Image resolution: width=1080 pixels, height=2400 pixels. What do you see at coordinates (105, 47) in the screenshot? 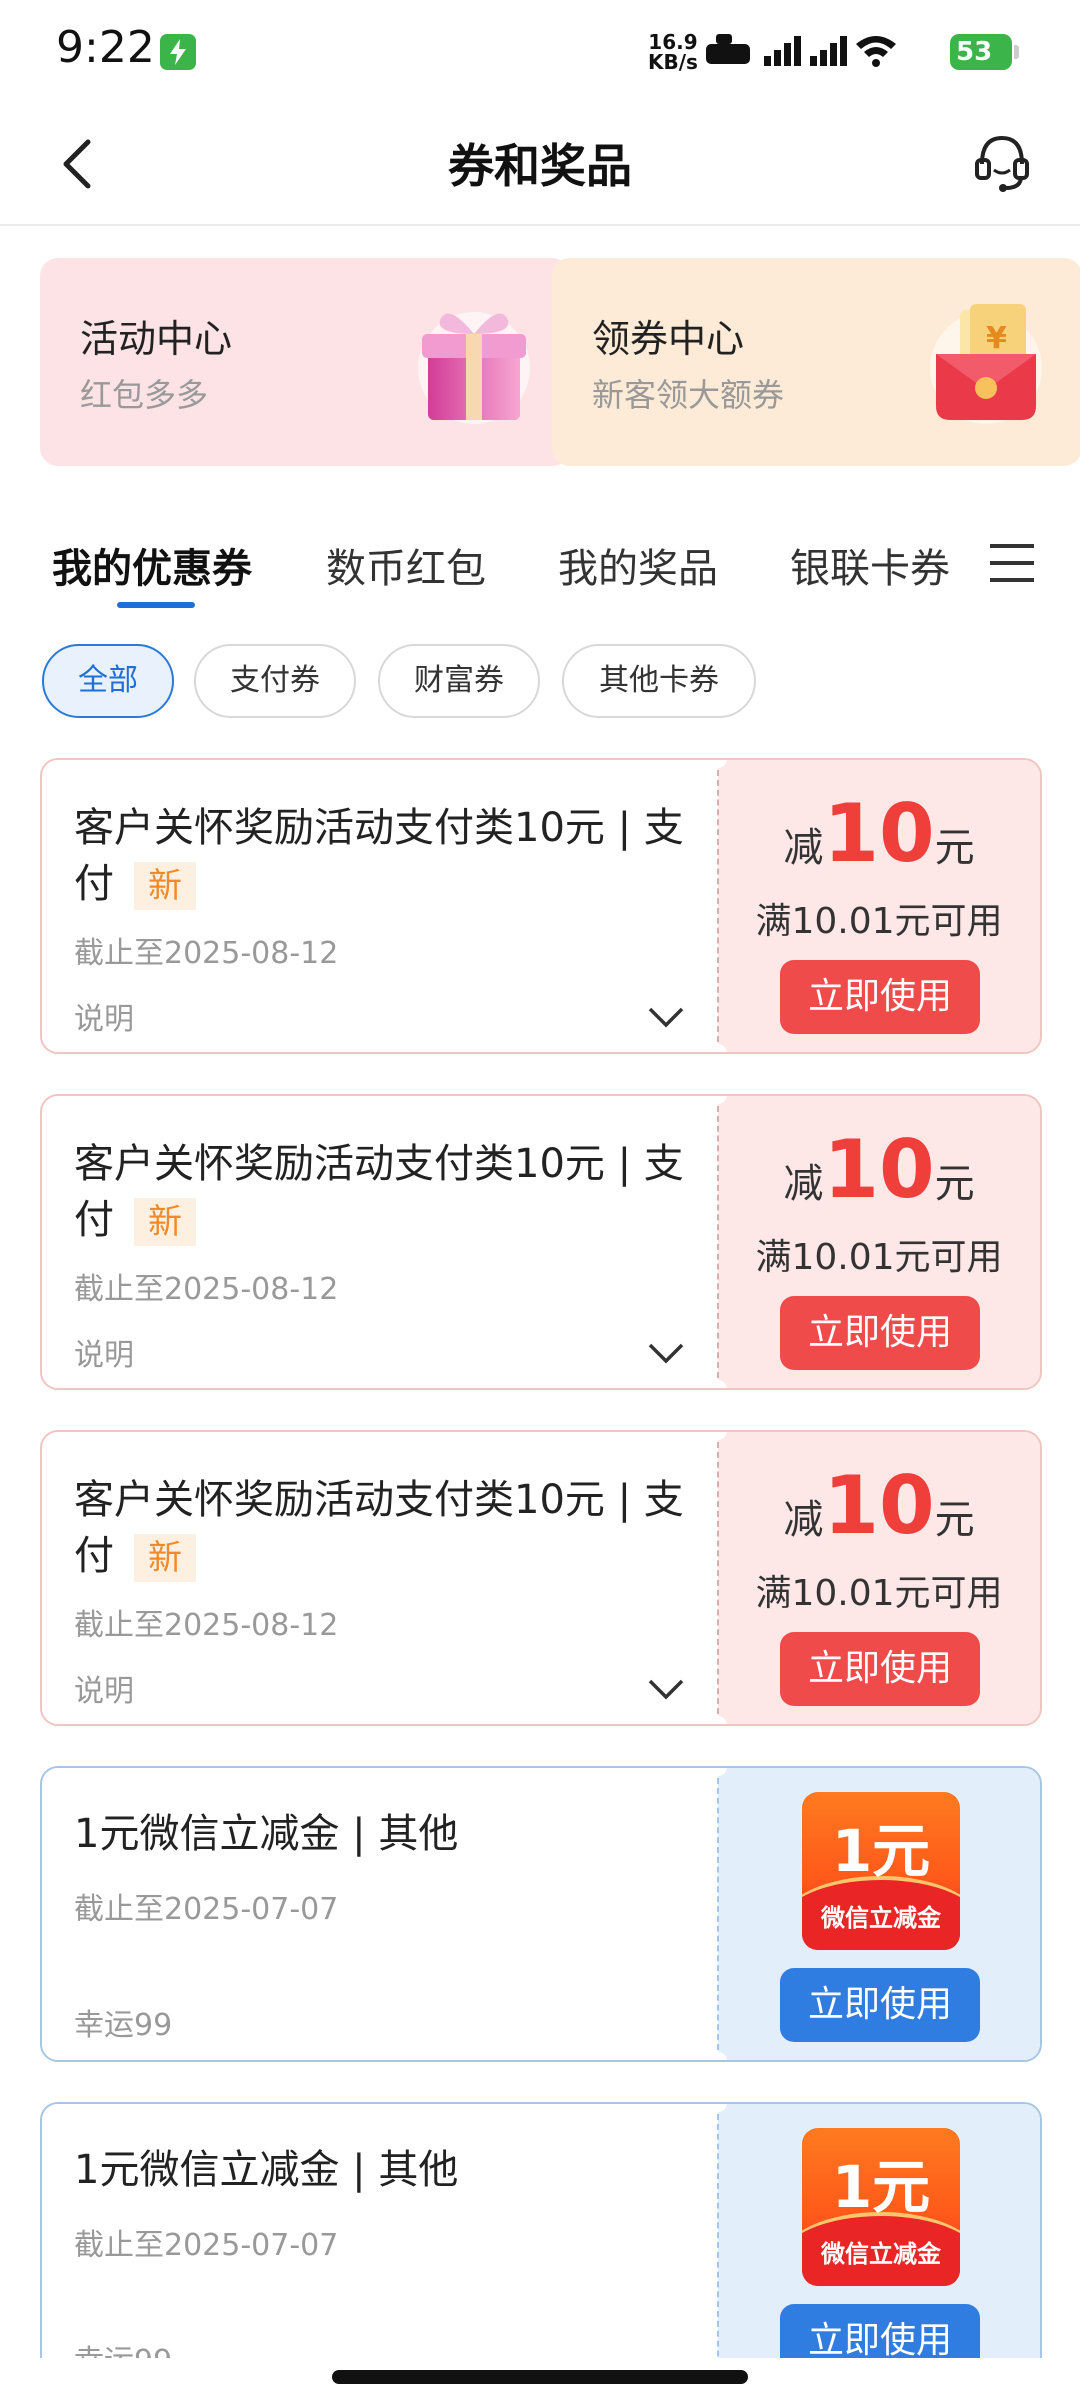
I see `status-time: 9:22` at bounding box center [105, 47].